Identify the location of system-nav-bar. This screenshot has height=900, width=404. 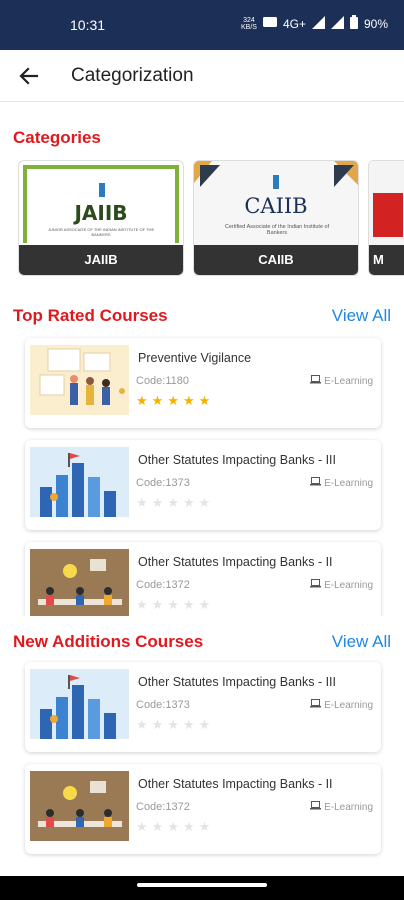
(202, 888).